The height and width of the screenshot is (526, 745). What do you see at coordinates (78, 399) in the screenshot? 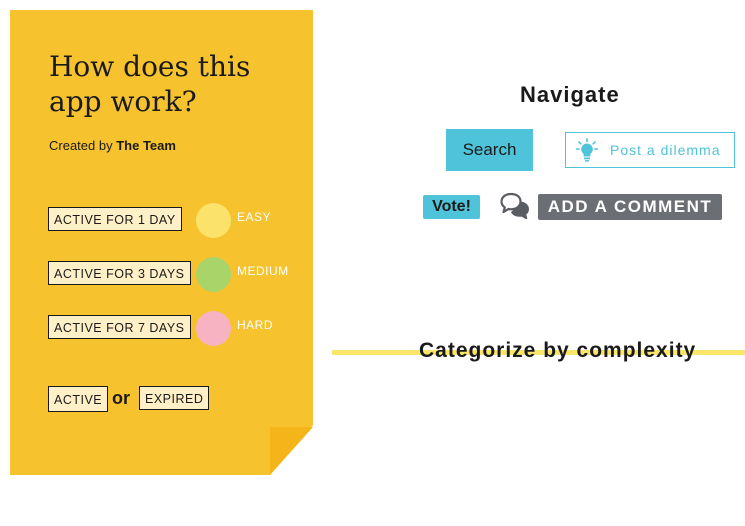
I see `status-tag-active: ACTIVE` at bounding box center [78, 399].